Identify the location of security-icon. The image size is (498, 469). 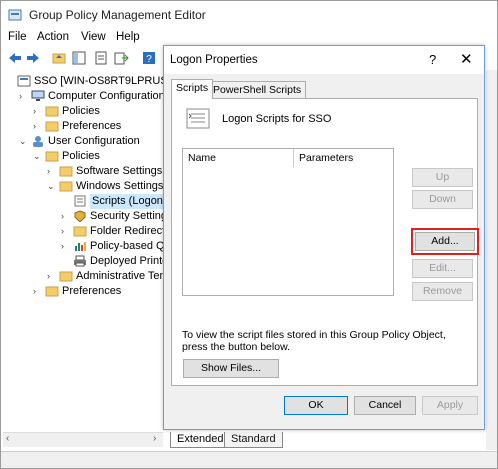
(80, 216).